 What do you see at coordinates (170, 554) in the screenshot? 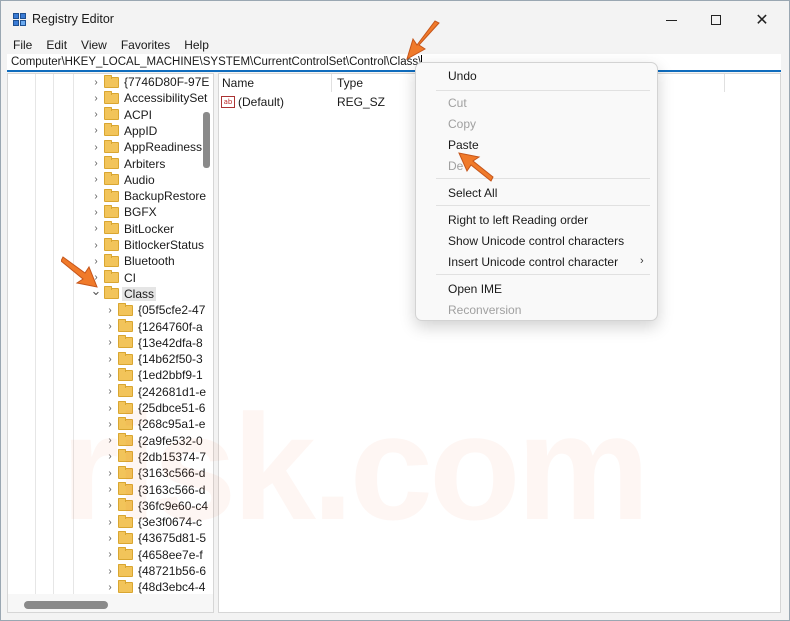
I see `tree-item-label: {4658ee7e-f` at bounding box center [170, 554].